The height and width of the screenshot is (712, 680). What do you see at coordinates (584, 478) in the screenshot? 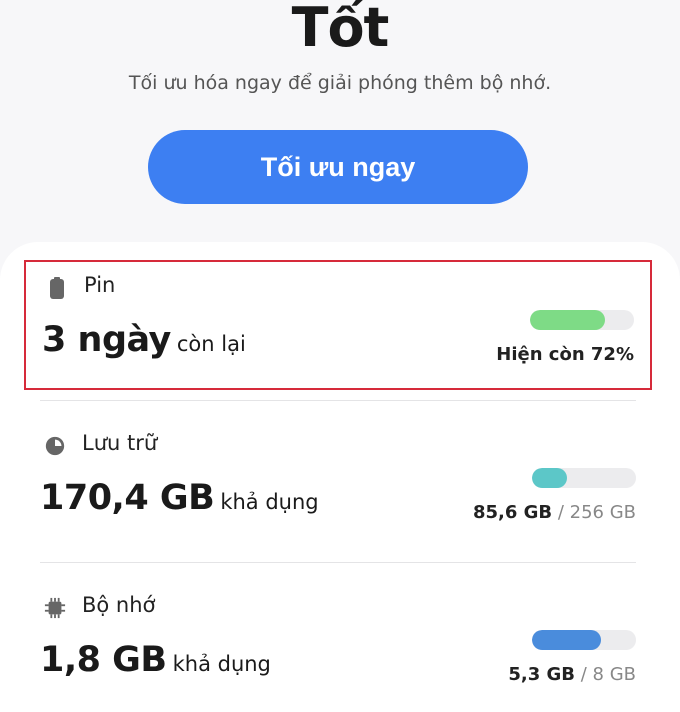
I see `storage-bar` at bounding box center [584, 478].